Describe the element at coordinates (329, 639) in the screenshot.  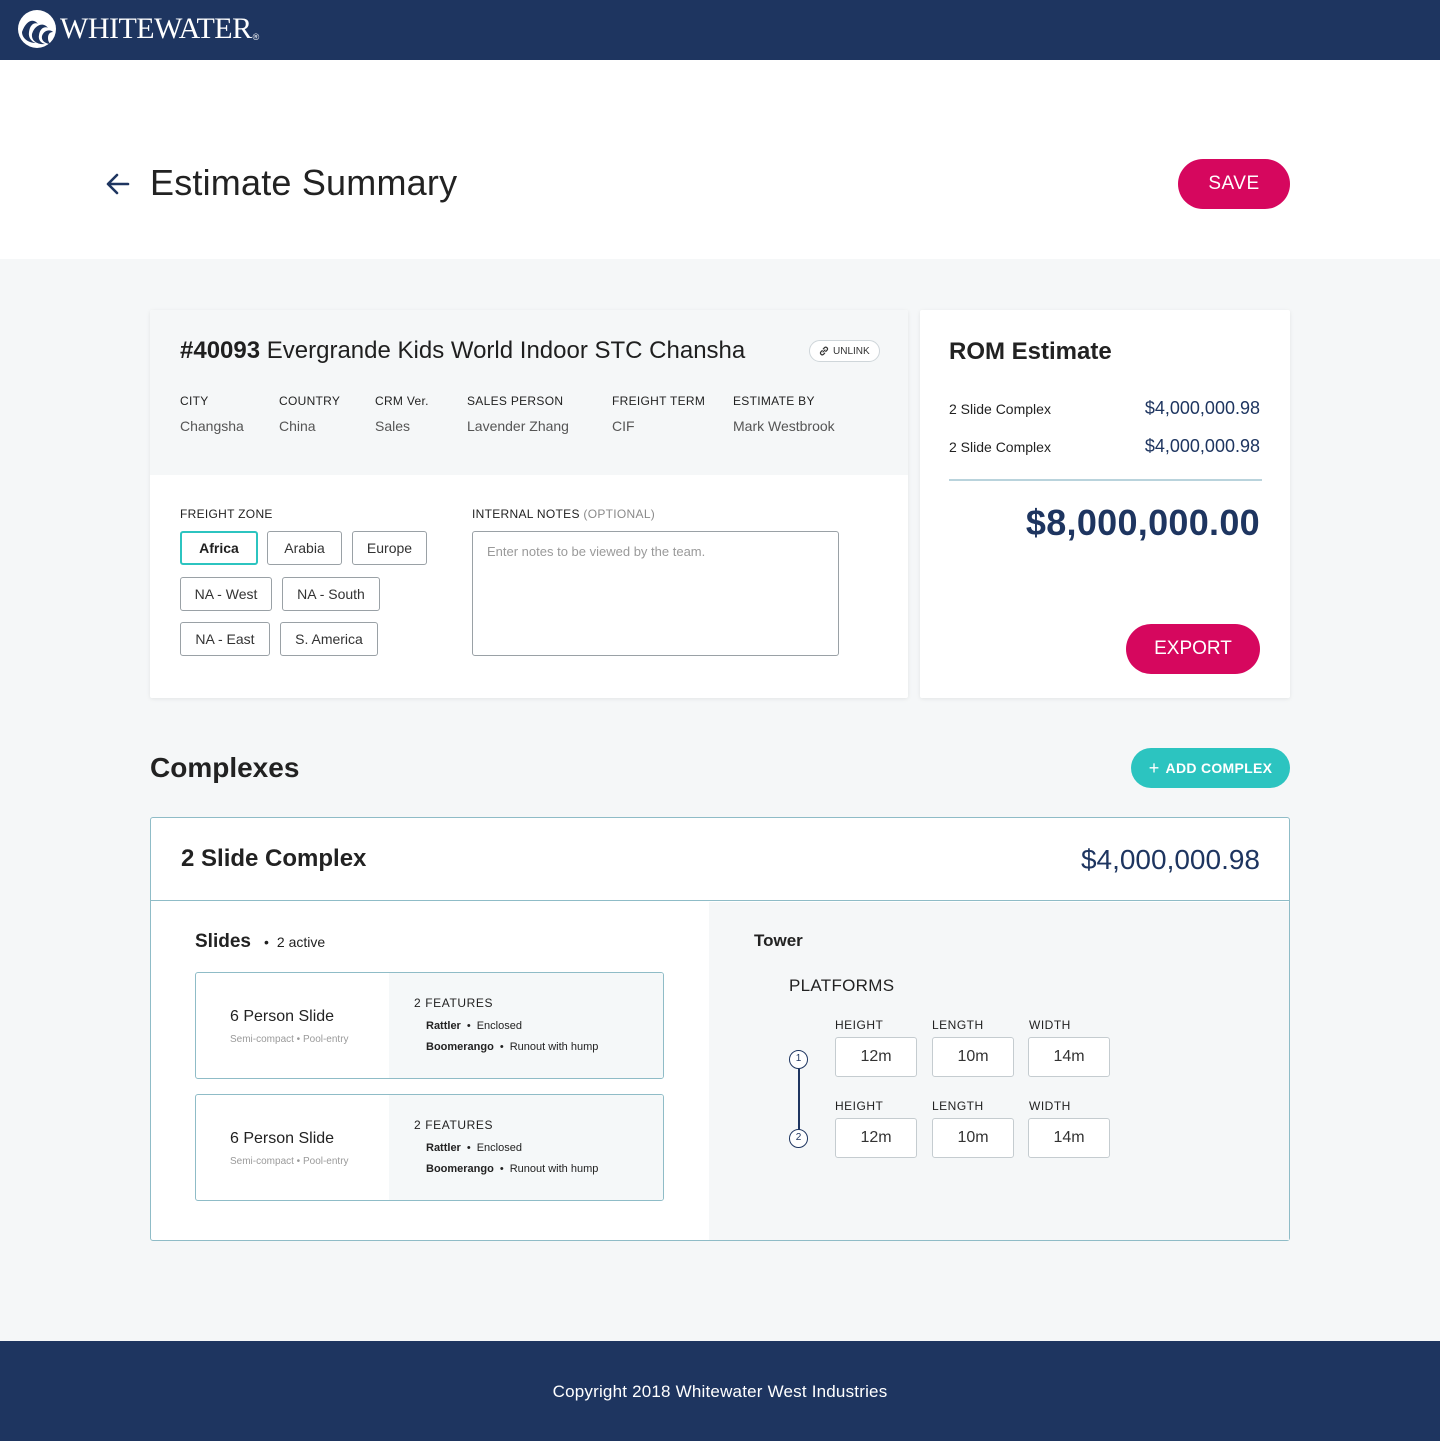
I see `zone-button-s-america: S. America` at that location.